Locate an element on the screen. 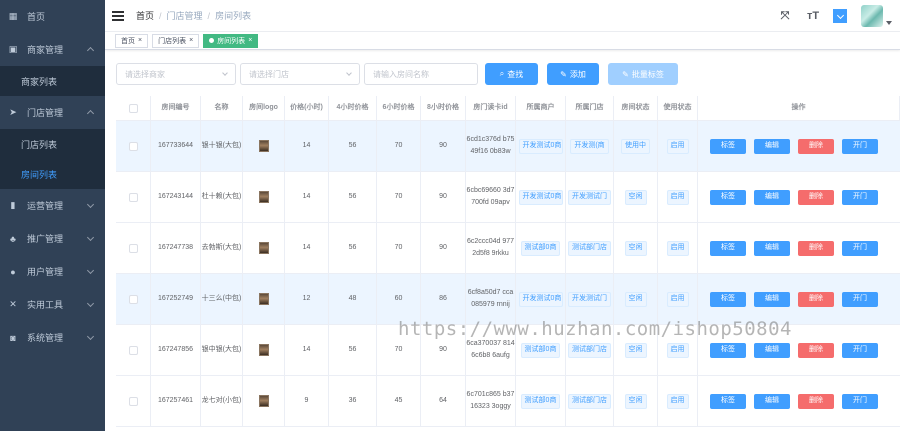 The width and height of the screenshot is (900, 431). tag-store-list: 门店列表 × is located at coordinates (176, 40).